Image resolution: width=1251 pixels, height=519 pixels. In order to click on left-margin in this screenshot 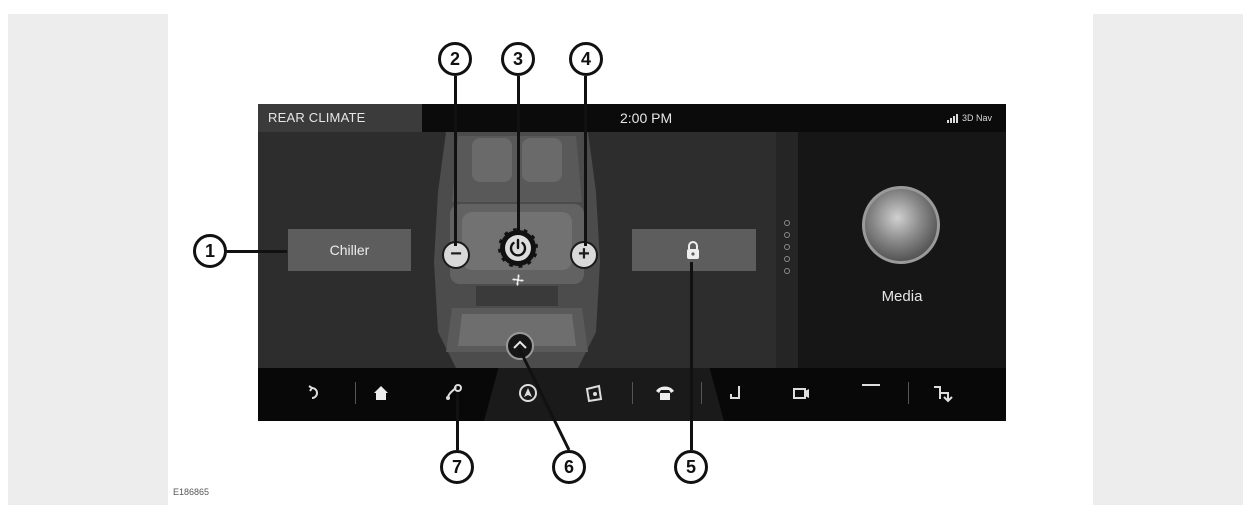, I will do `click(88, 259)`.